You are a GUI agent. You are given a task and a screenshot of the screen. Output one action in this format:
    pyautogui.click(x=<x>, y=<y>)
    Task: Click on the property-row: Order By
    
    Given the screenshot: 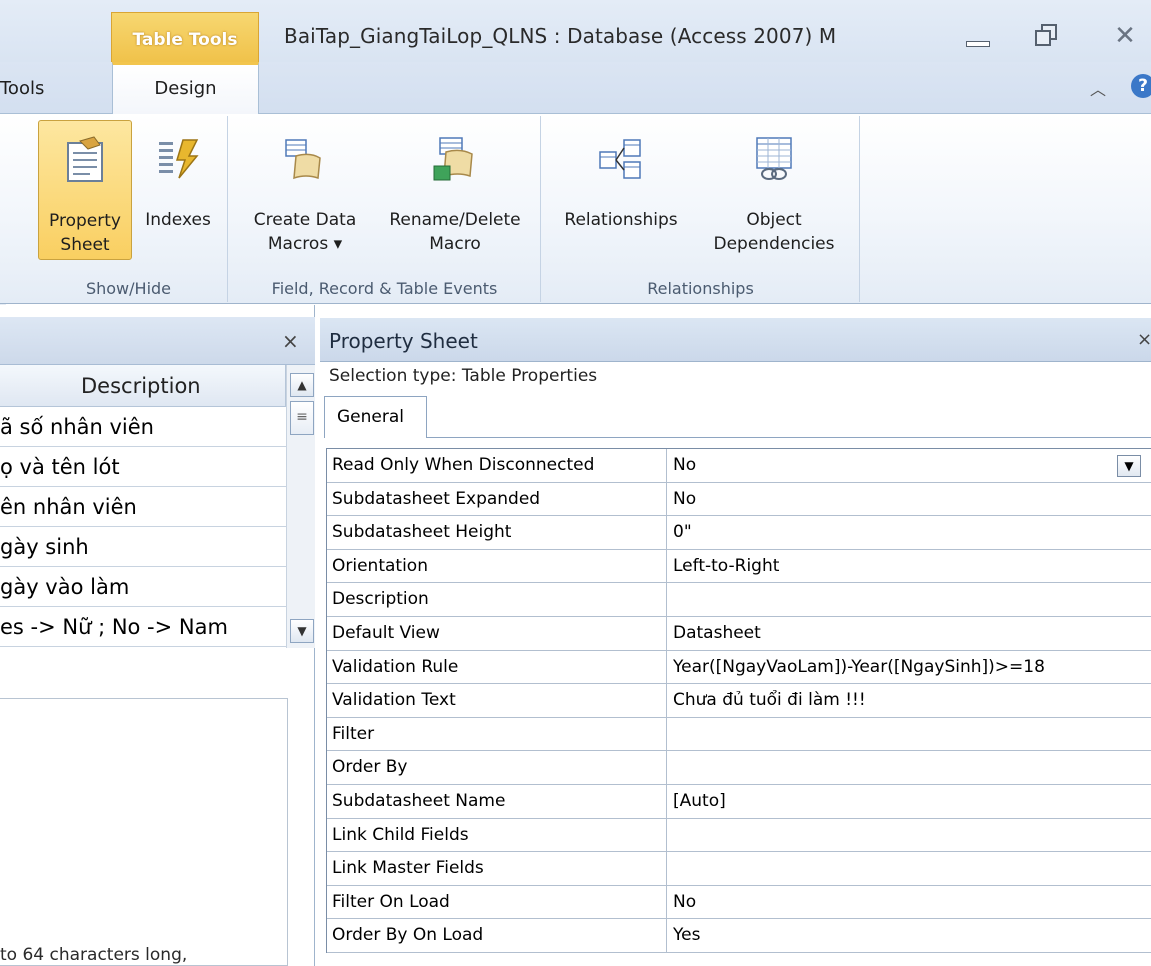 What is the action you would take?
    pyautogui.click(x=739, y=768)
    